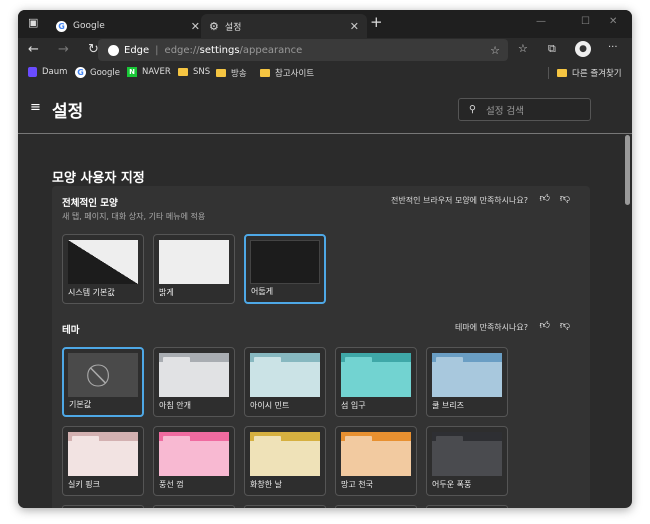 The width and height of the screenshot is (650, 524). Describe the element at coordinates (134, 216) in the screenshot. I see `appearance-subtitle: 새 탭, 페이지, 대화 상자, 기타 메뉴에 적용` at that location.